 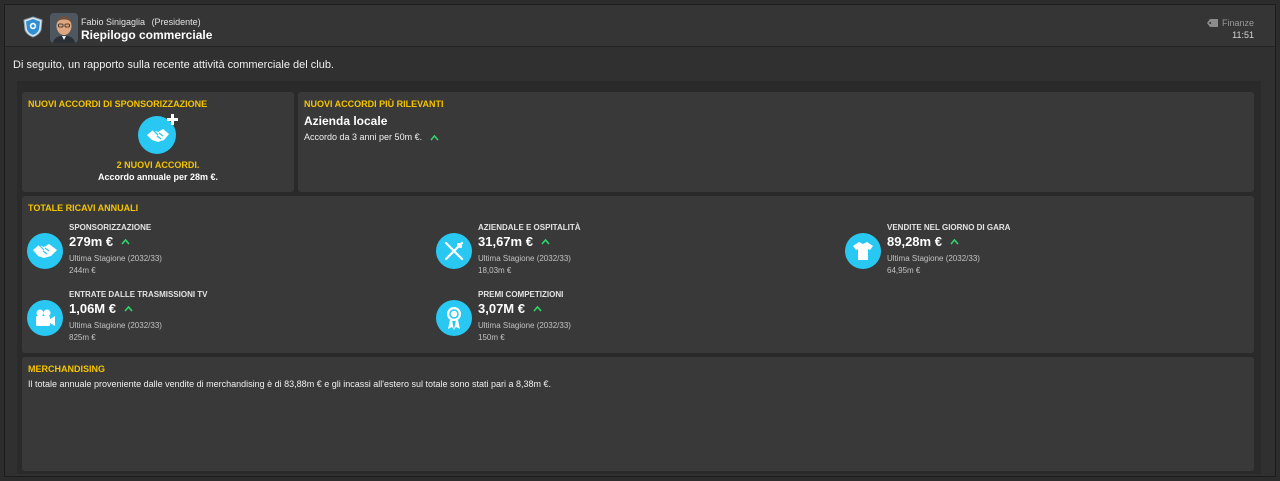 What do you see at coordinates (45, 318) in the screenshot?
I see `video-camera-icon` at bounding box center [45, 318].